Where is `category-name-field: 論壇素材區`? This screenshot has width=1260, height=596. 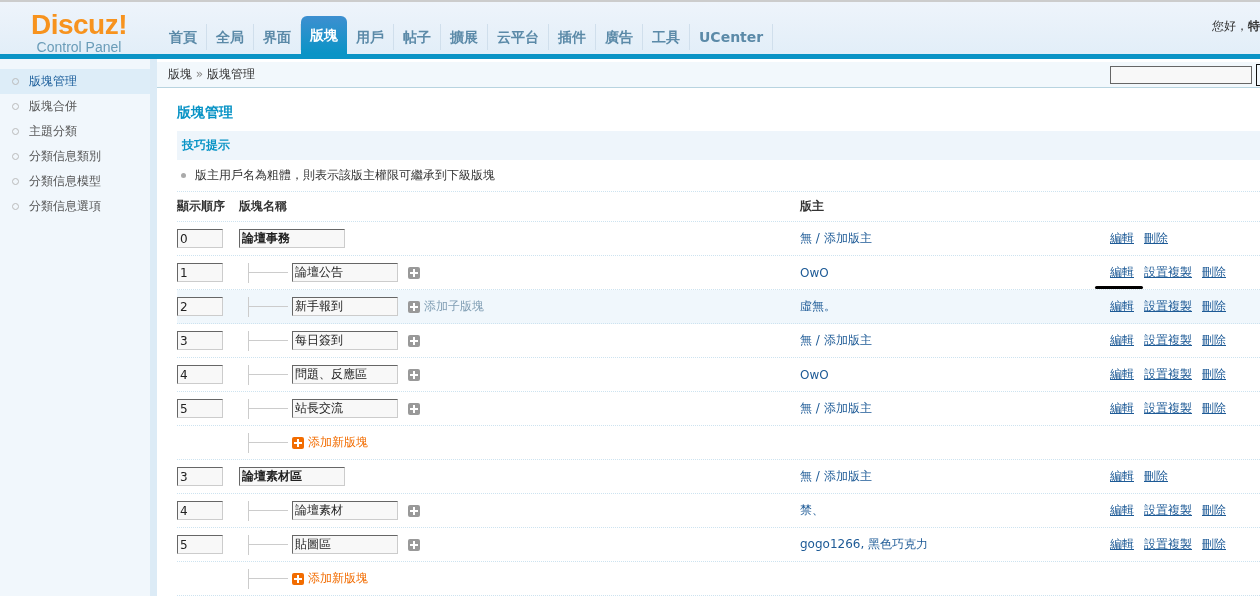
category-name-field: 論壇素材區 is located at coordinates (292, 476).